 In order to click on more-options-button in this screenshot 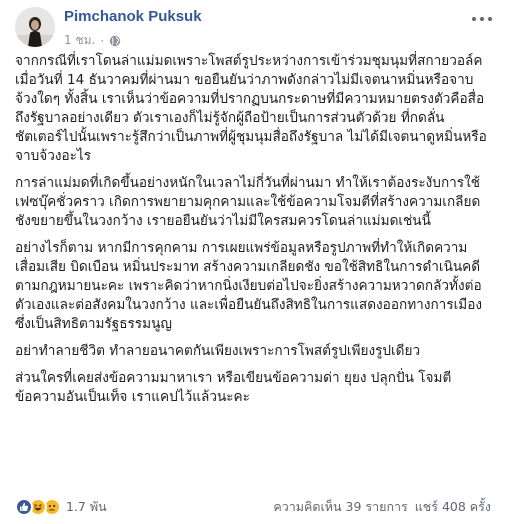, I will do `click(482, 19)`.